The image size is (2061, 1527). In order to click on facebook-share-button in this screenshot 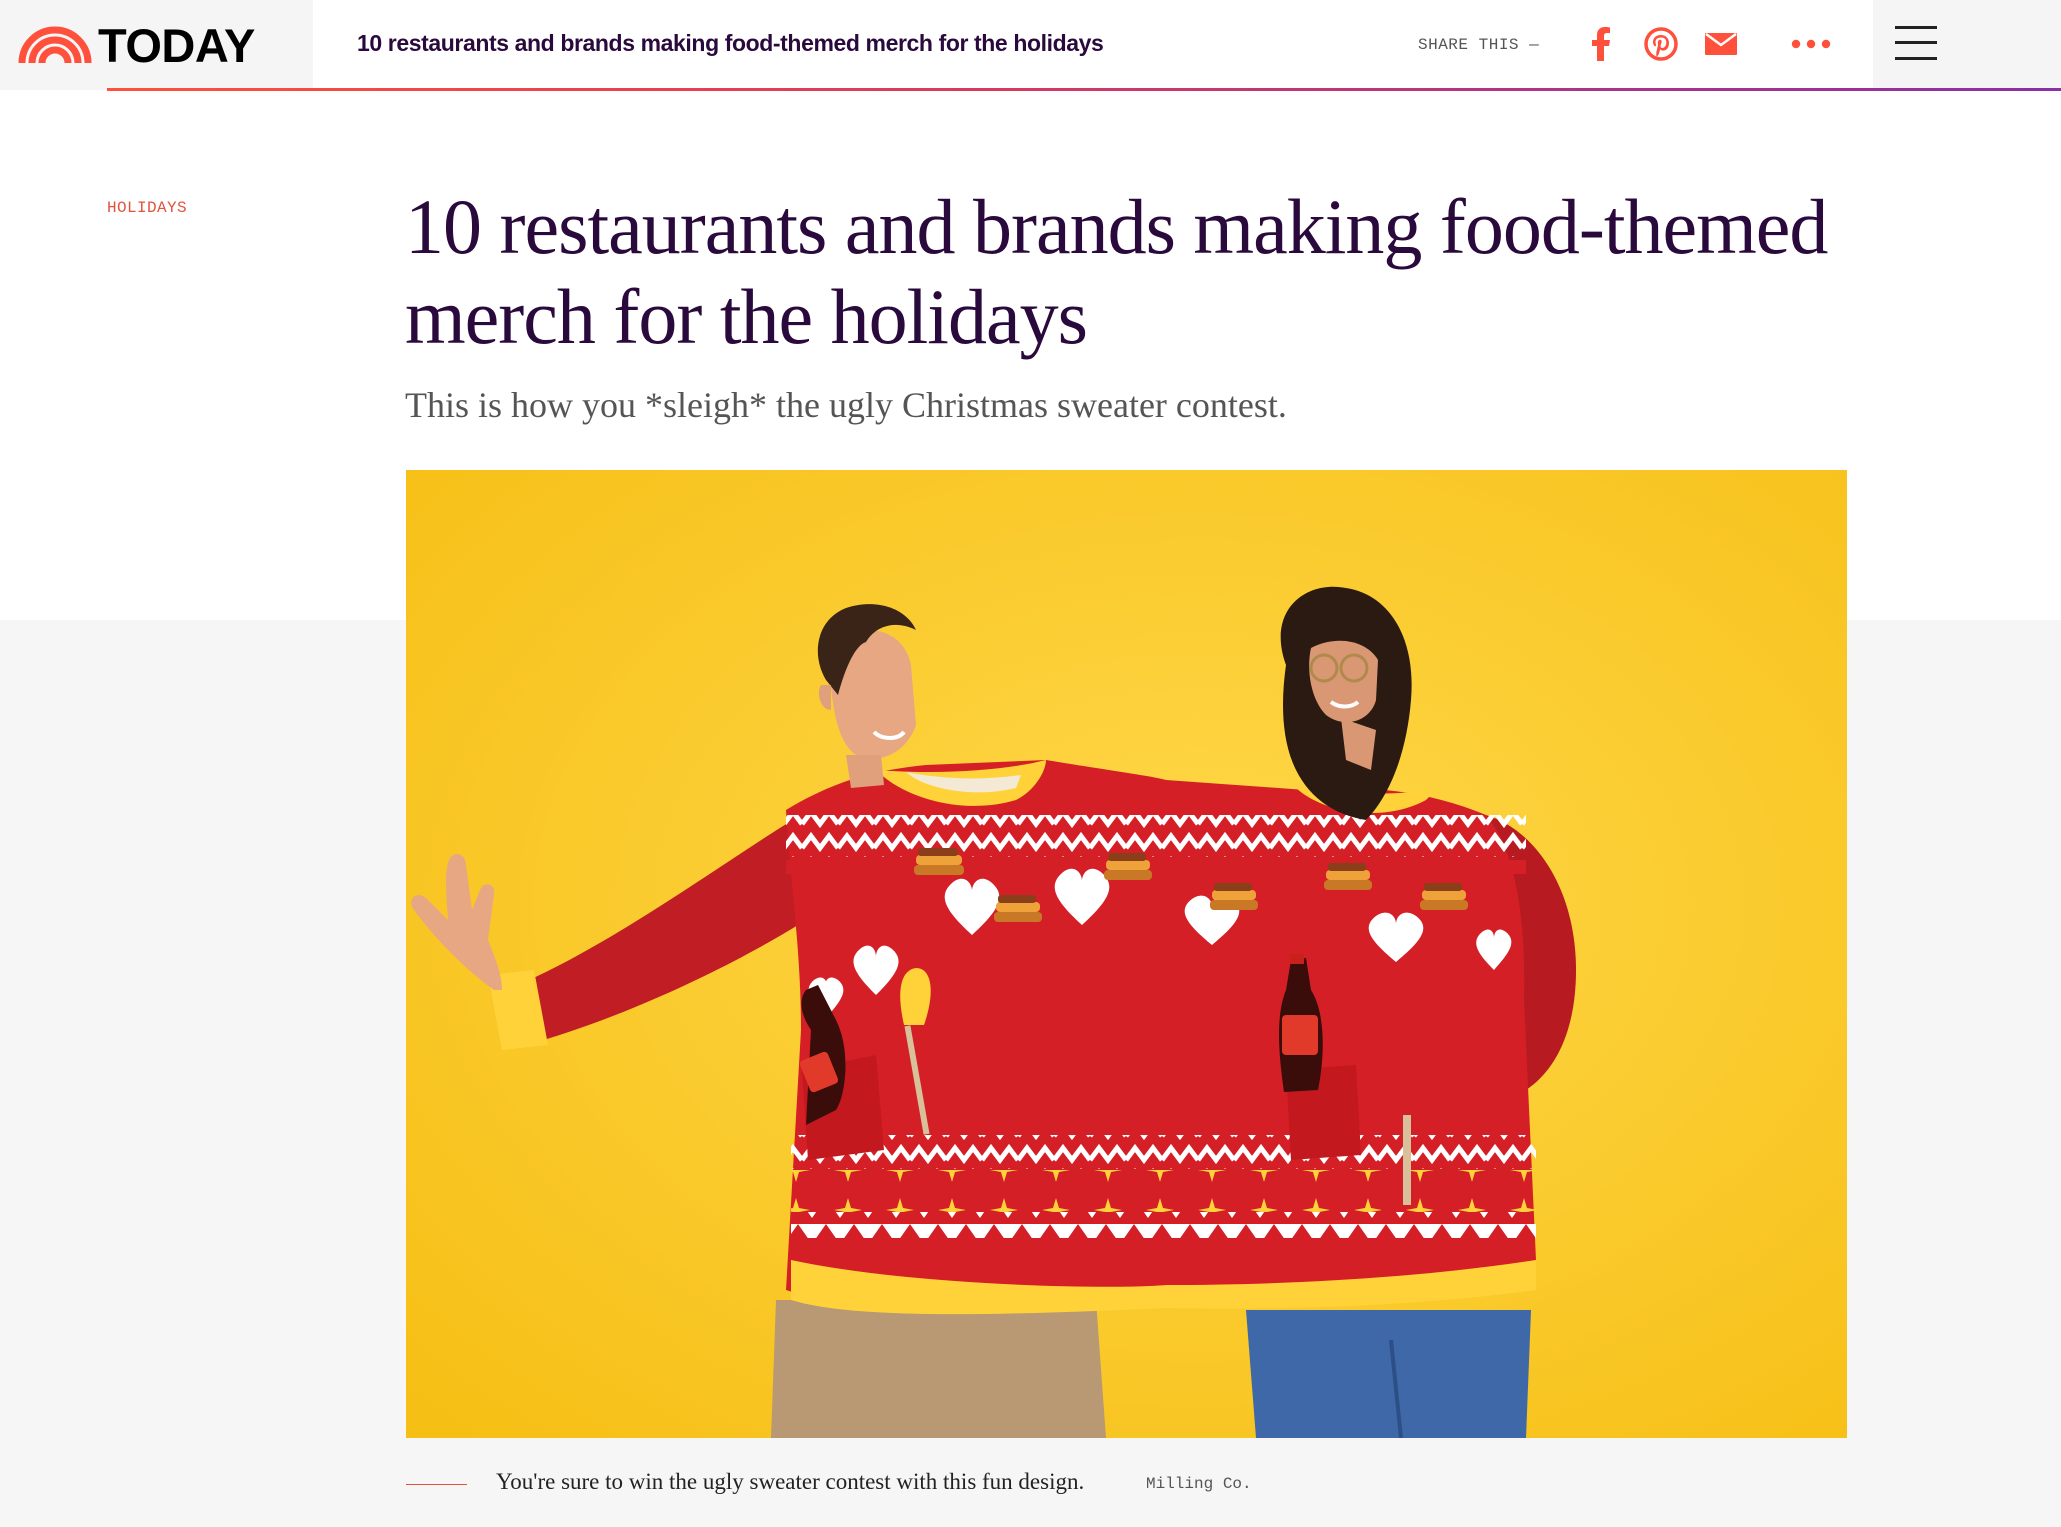, I will do `click(1601, 44)`.